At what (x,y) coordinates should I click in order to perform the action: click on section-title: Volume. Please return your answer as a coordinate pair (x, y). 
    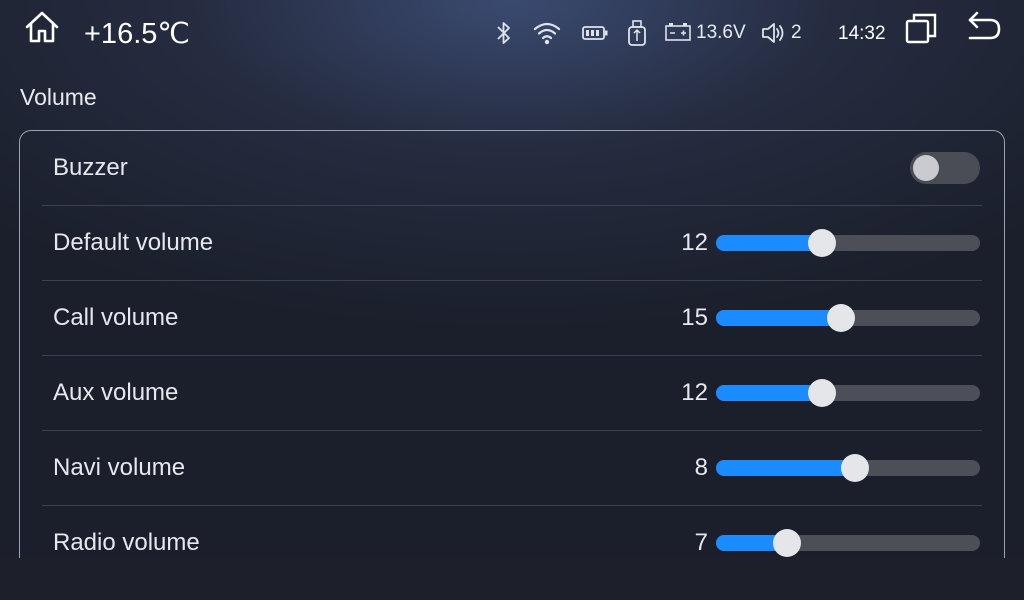
    Looking at the image, I should click on (58, 97).